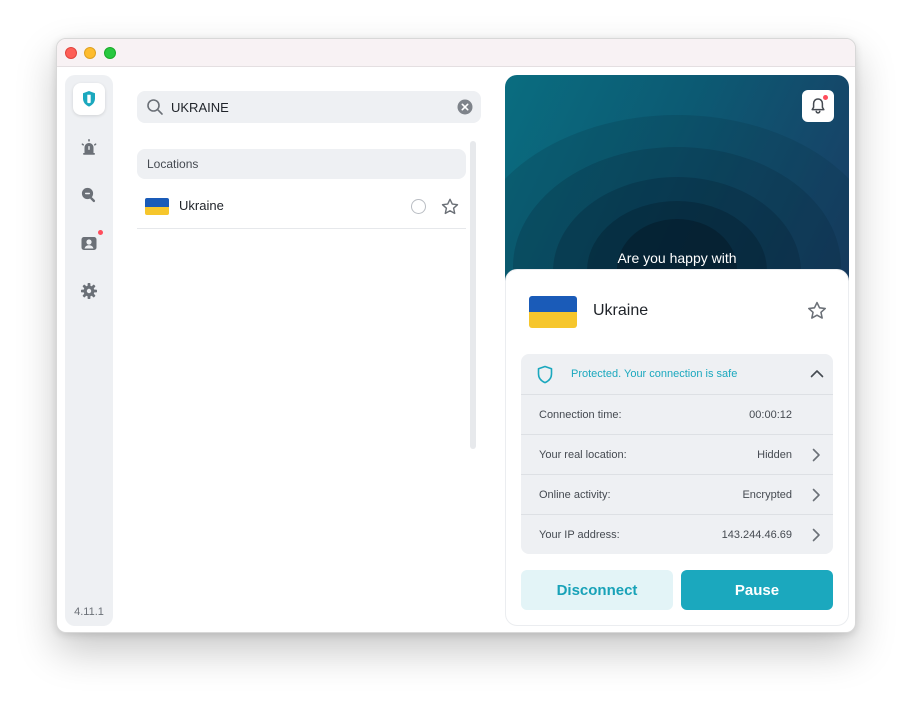 The height and width of the screenshot is (708, 912). Describe the element at coordinates (418, 206) in the screenshot. I see `connect-radio` at that location.